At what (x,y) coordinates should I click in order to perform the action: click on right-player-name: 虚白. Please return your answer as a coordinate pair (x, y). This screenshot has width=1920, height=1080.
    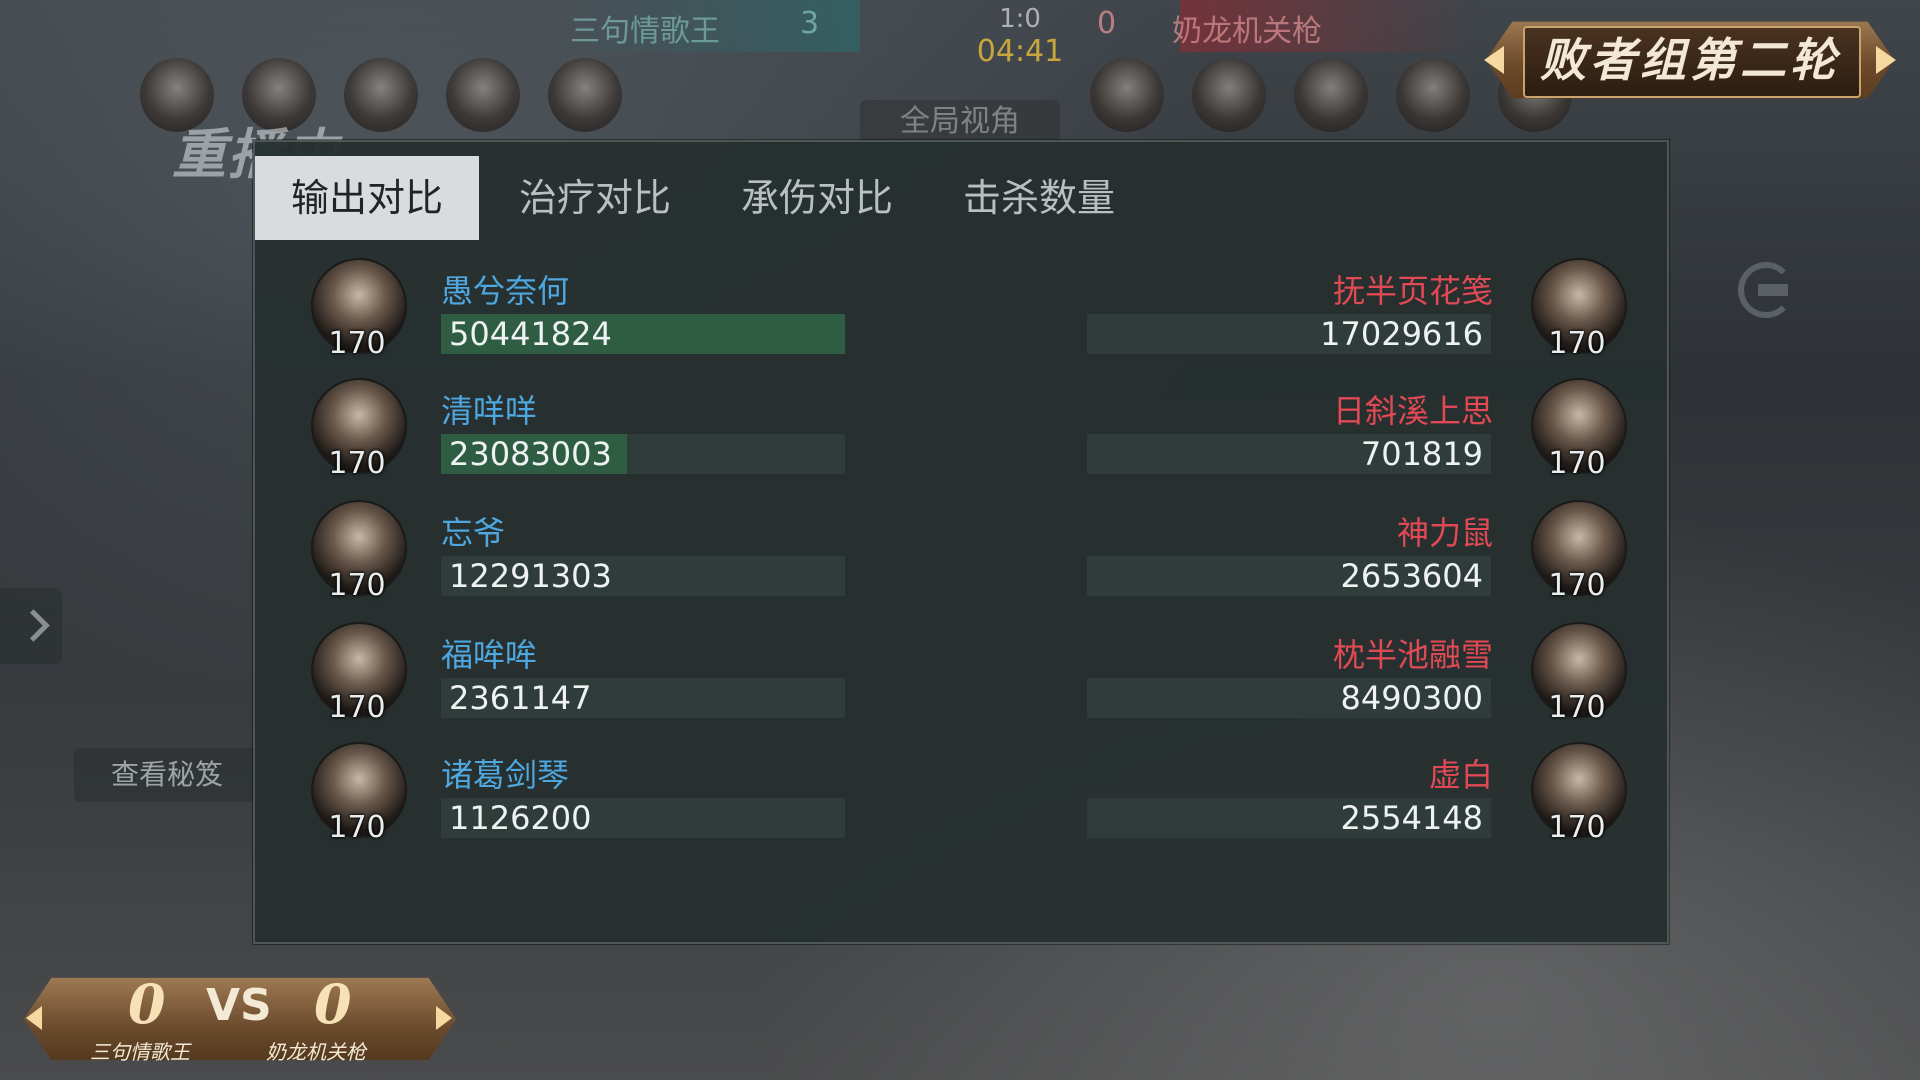
    Looking at the image, I should click on (1460, 775).